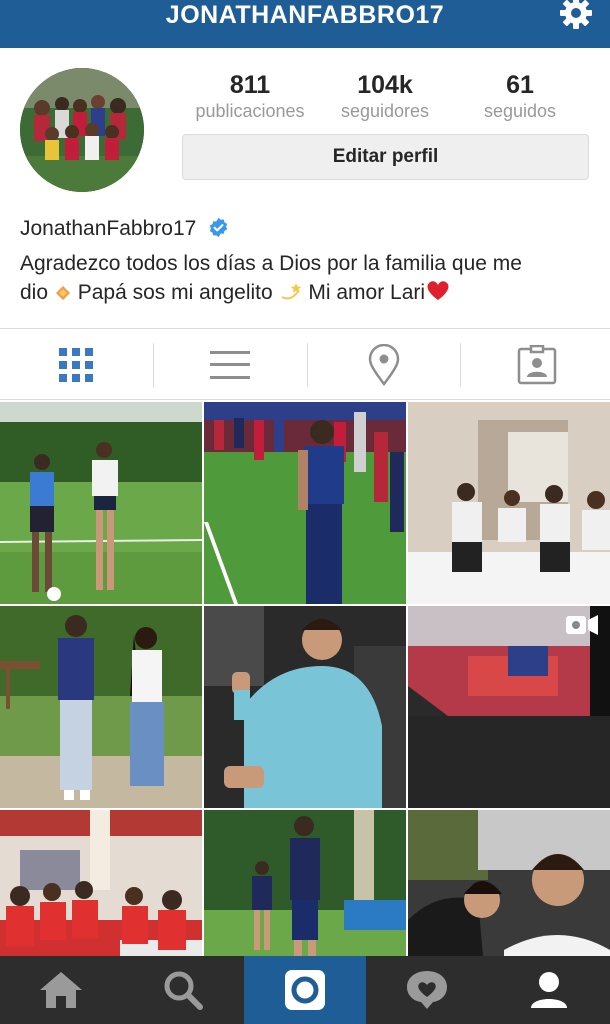 The image size is (610, 1024). What do you see at coordinates (250, 85) in the screenshot?
I see `posts-count: 811` at bounding box center [250, 85].